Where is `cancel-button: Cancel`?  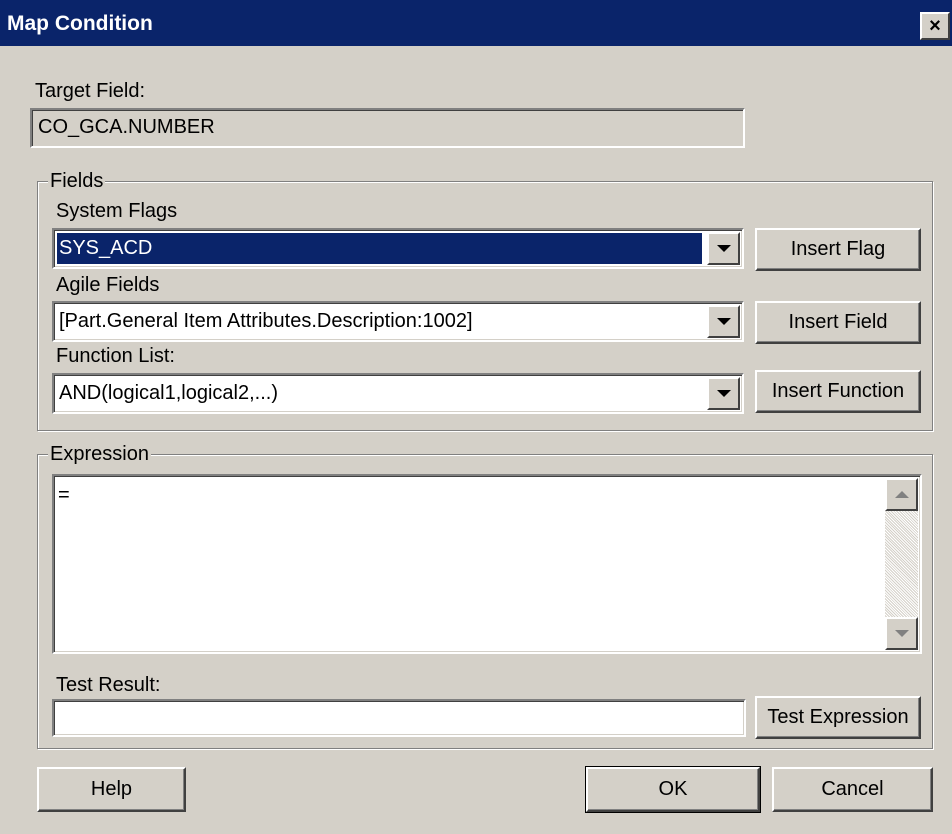
cancel-button: Cancel is located at coordinates (852, 789).